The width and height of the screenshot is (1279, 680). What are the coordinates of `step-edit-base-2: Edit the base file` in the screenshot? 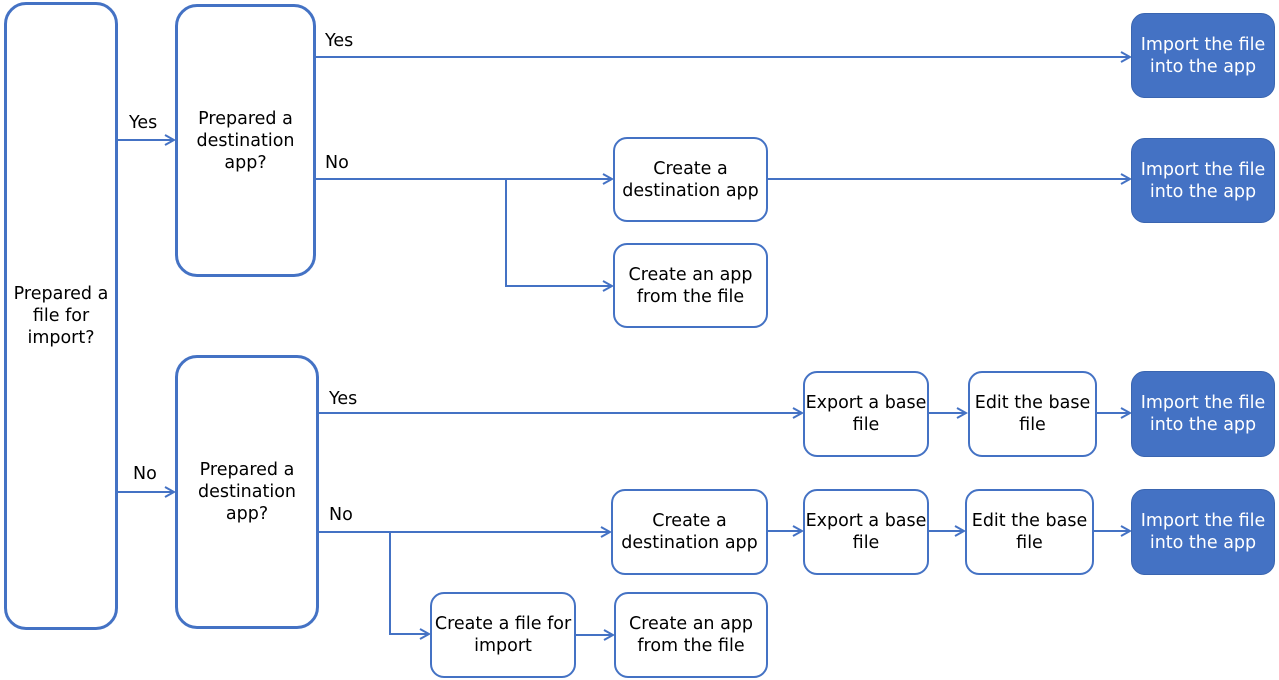 It's located at (1029, 532).